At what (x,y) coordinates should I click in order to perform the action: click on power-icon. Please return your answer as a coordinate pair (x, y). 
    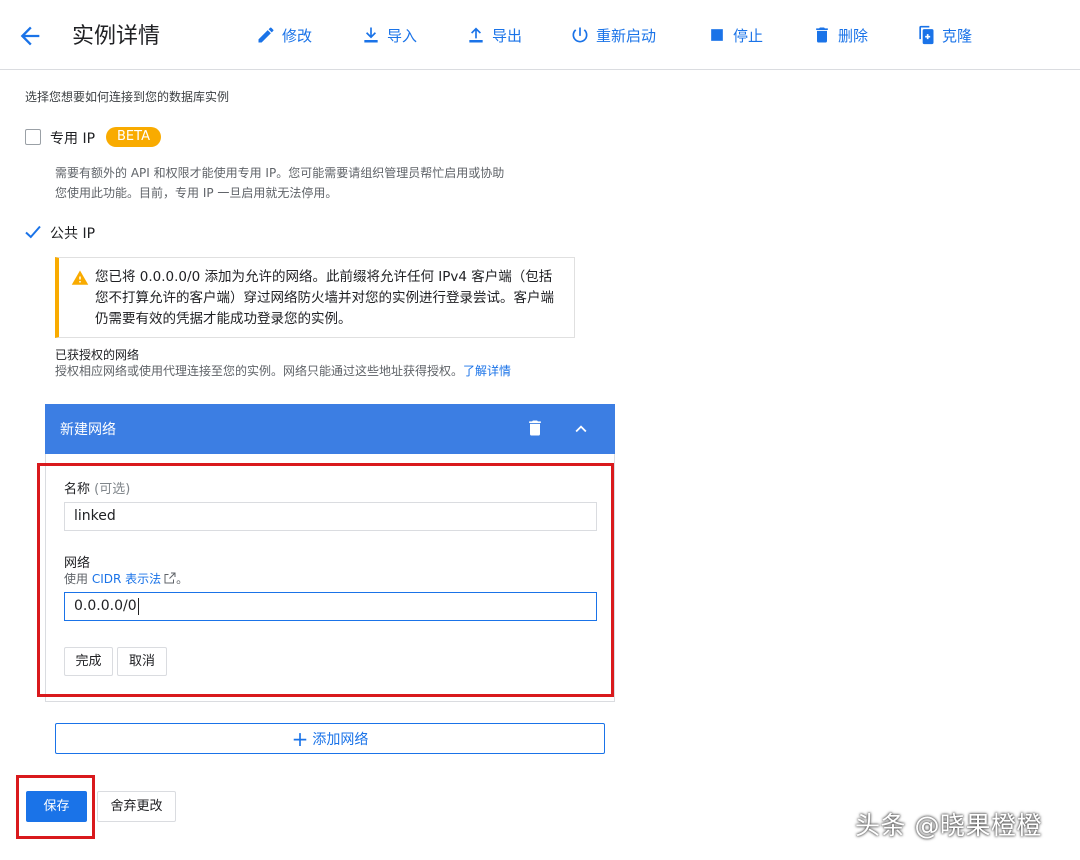
    Looking at the image, I should click on (580, 35).